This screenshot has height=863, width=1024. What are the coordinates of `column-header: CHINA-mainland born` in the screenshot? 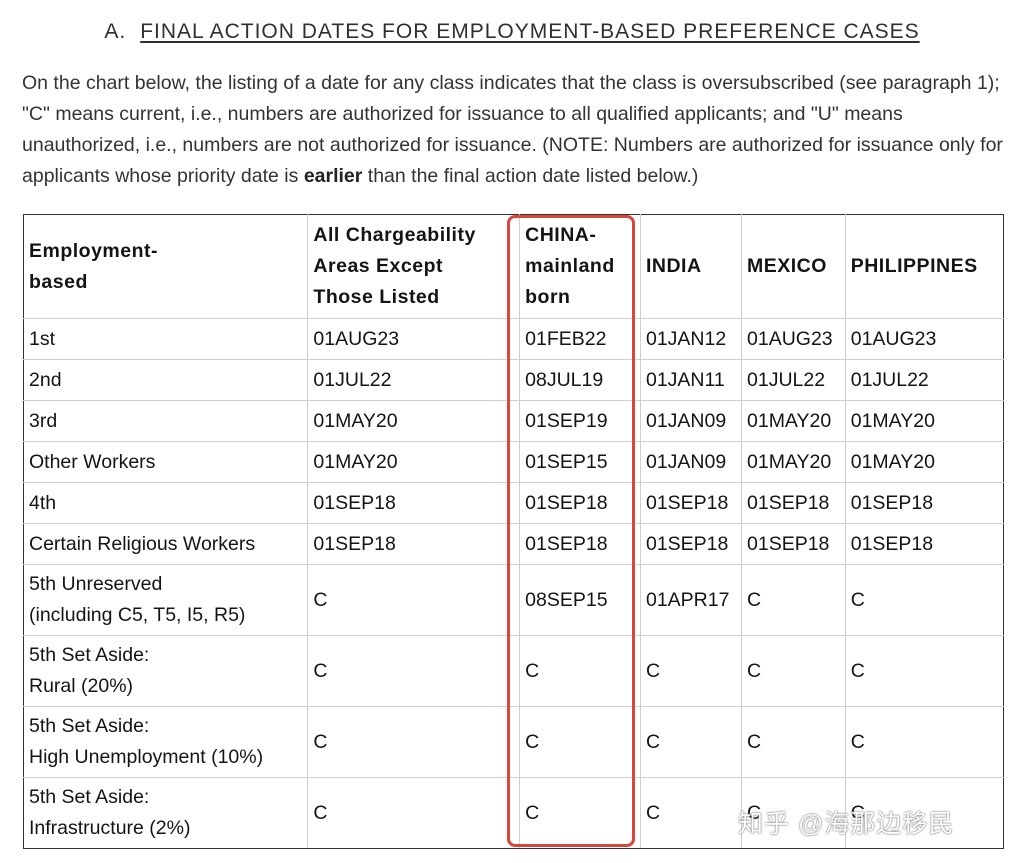 It's located at (580, 266).